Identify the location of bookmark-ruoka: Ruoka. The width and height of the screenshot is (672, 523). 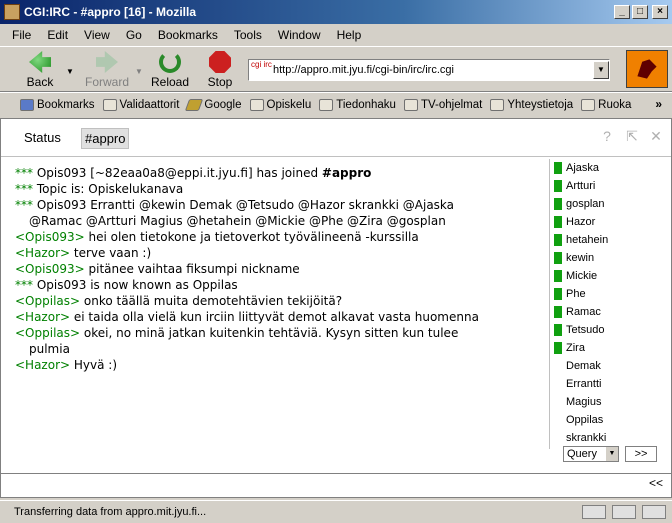
(606, 104).